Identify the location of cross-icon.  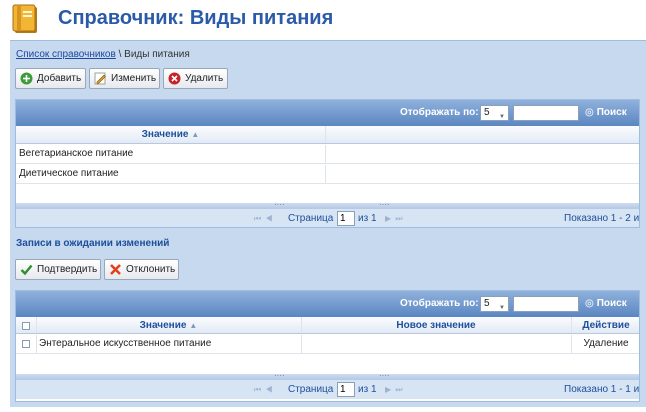
(115, 269).